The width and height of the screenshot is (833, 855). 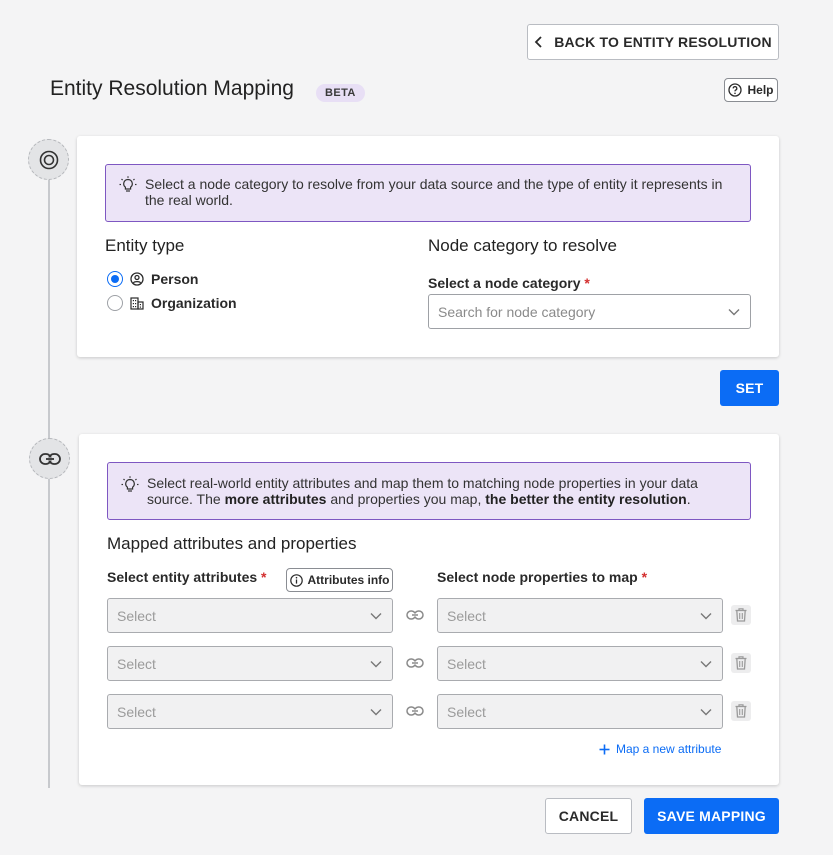 I want to click on back-to-entity-resolution-button: BACK TO ENTITY RESOLUTION, so click(x=653, y=42).